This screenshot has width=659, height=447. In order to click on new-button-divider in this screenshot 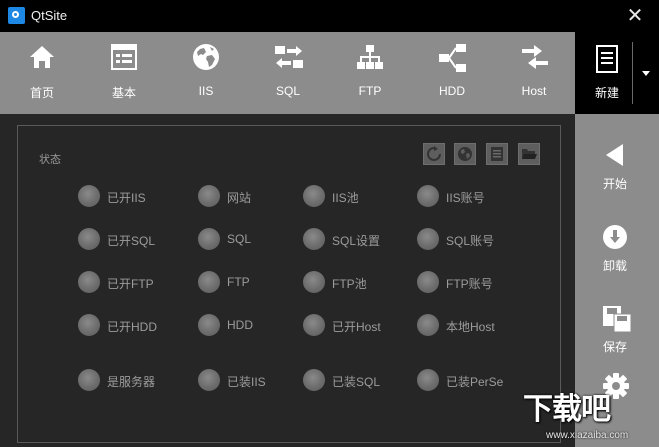, I will do `click(632, 73)`.